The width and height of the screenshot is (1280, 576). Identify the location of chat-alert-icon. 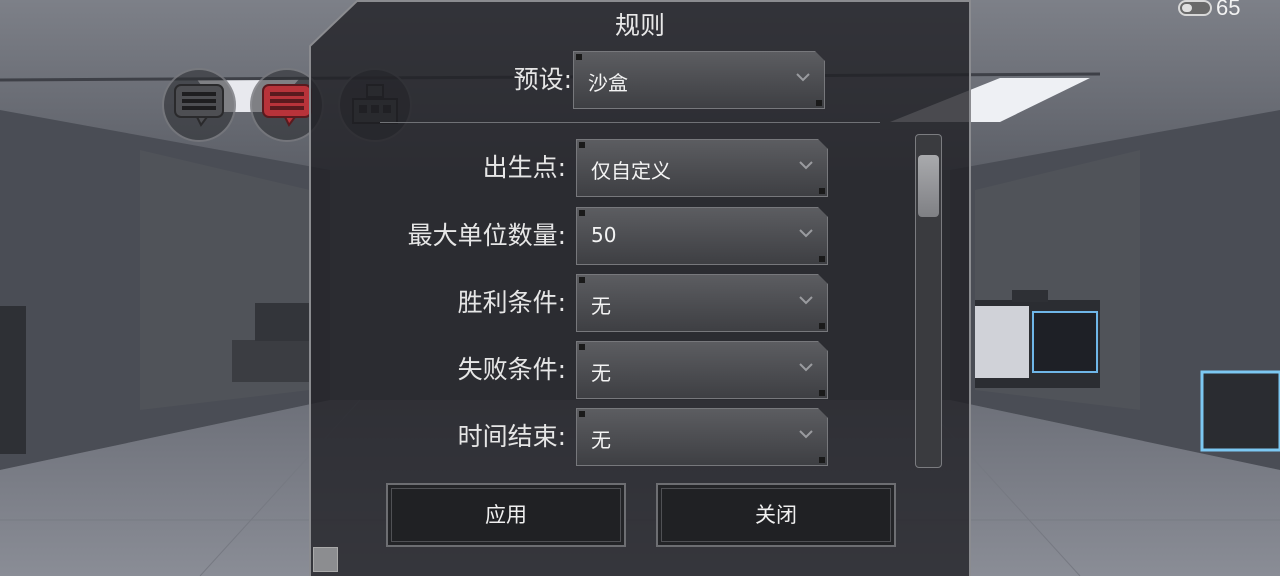
(287, 105).